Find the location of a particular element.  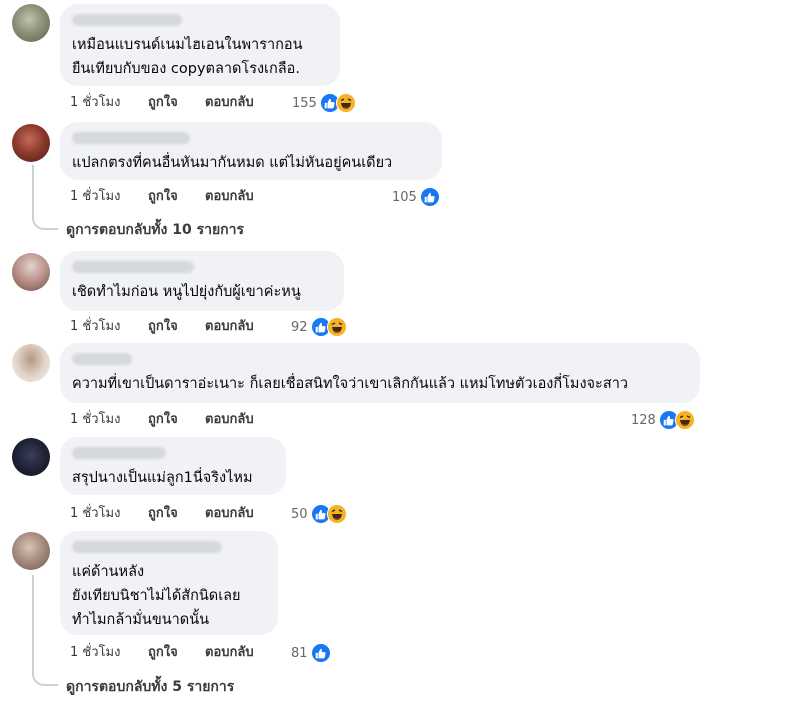

reaction-summary: 50 is located at coordinates (319, 514).